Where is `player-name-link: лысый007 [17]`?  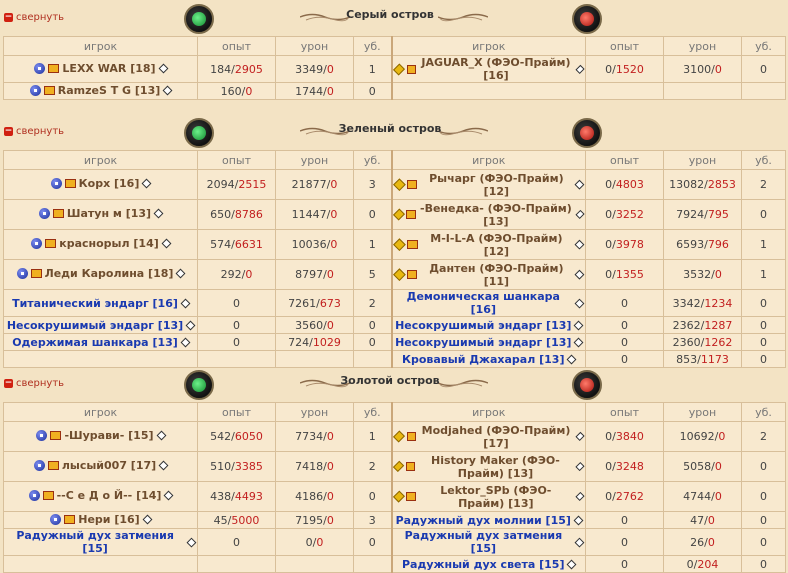 player-name-link: лысый007 [17] is located at coordinates (109, 465).